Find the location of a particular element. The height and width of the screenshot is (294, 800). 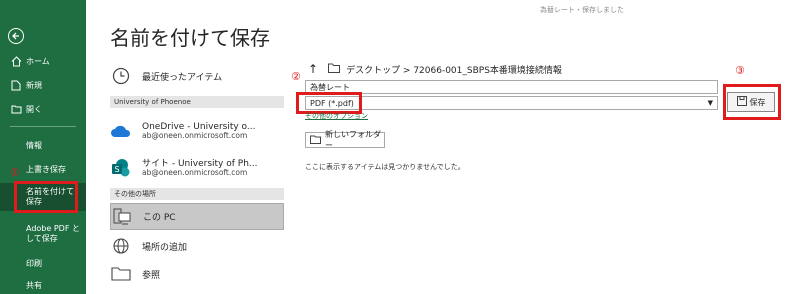

filename-input: 為替レート is located at coordinates (511, 87).